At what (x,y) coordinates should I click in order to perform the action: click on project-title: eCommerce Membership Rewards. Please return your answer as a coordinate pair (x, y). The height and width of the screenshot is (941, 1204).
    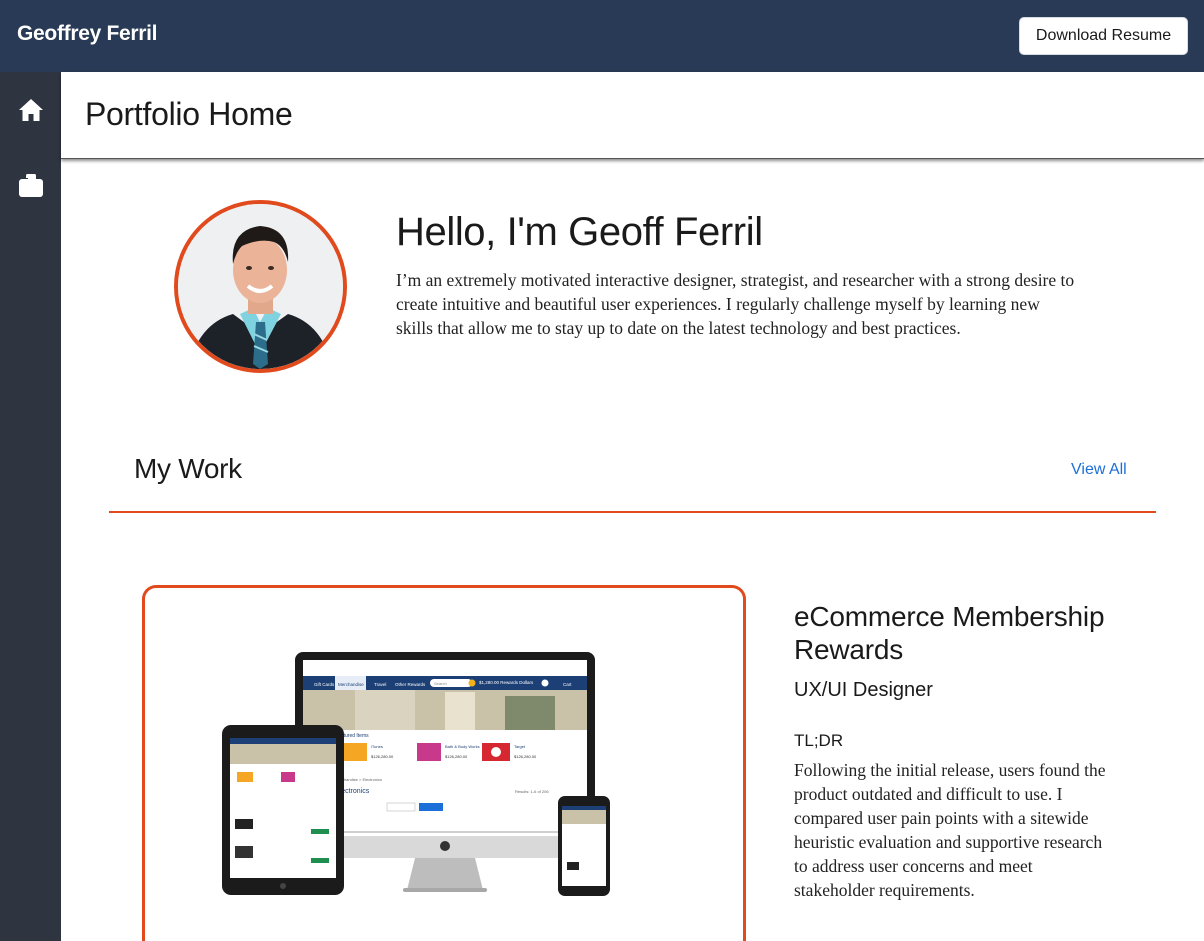
    Looking at the image, I should click on (964, 633).